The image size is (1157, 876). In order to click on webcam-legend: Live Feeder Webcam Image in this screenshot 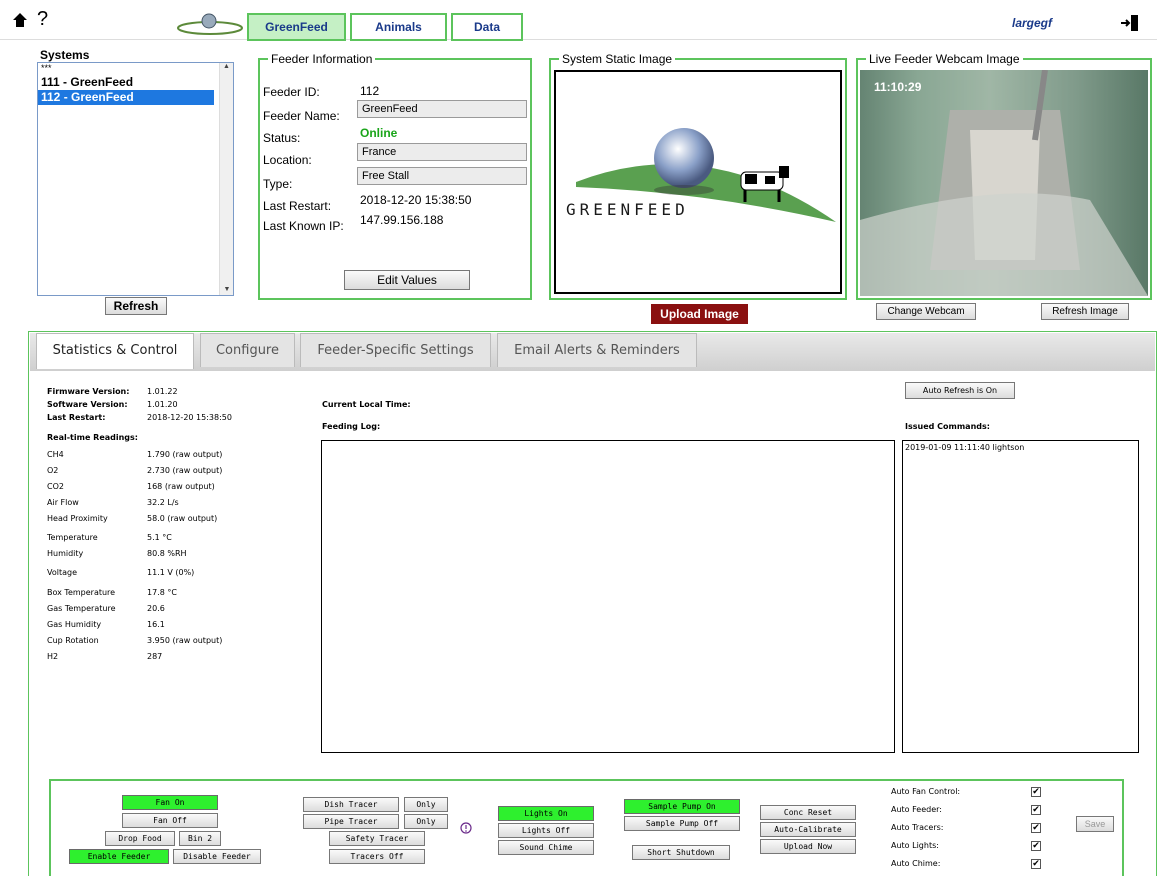, I will do `click(944, 59)`.